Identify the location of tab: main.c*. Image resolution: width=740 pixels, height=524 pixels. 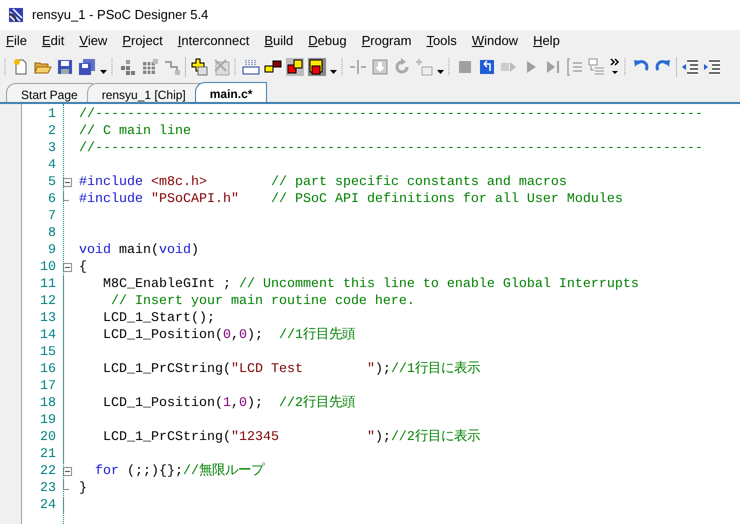
(231, 92).